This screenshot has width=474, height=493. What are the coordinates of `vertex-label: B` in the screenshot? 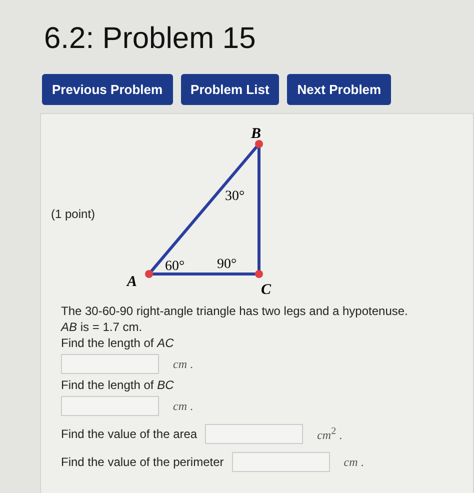 It's located at (256, 134).